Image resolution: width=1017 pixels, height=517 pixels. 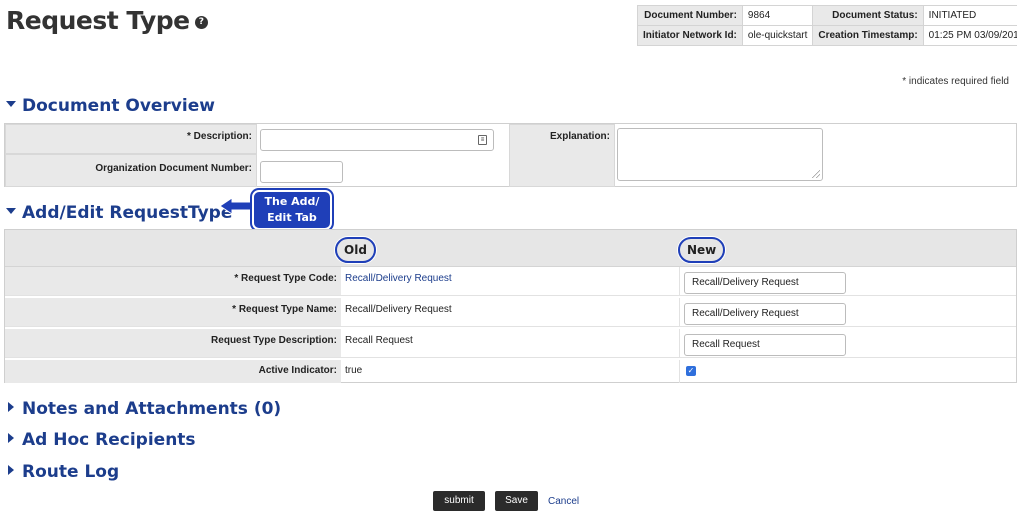 What do you see at coordinates (173, 281) in the screenshot?
I see `request-type-code-label: * Request Type Code:` at bounding box center [173, 281].